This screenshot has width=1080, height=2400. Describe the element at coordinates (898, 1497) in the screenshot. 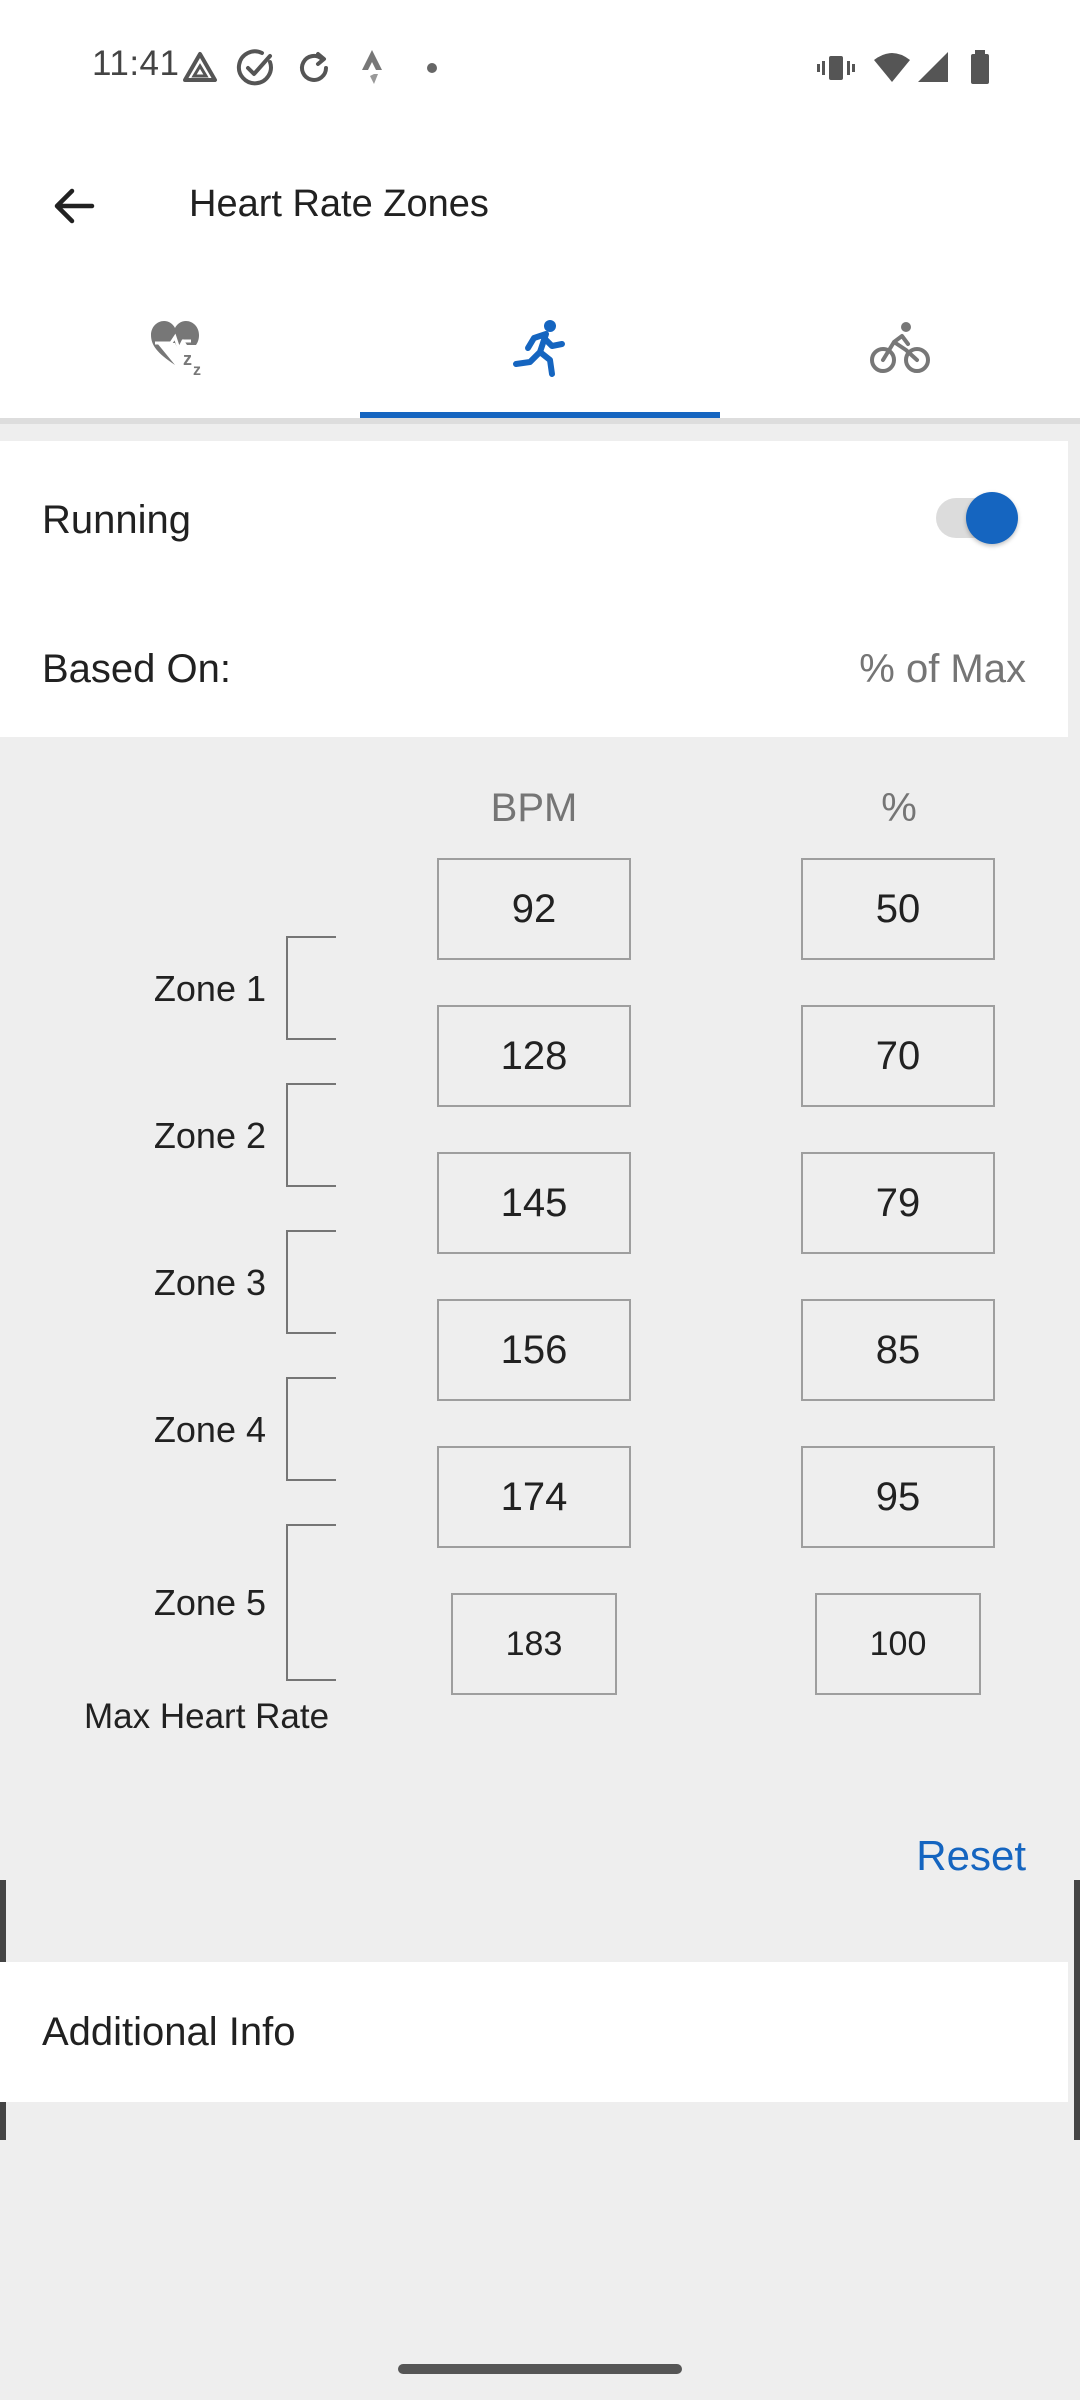

I see `percent-input: 95` at that location.